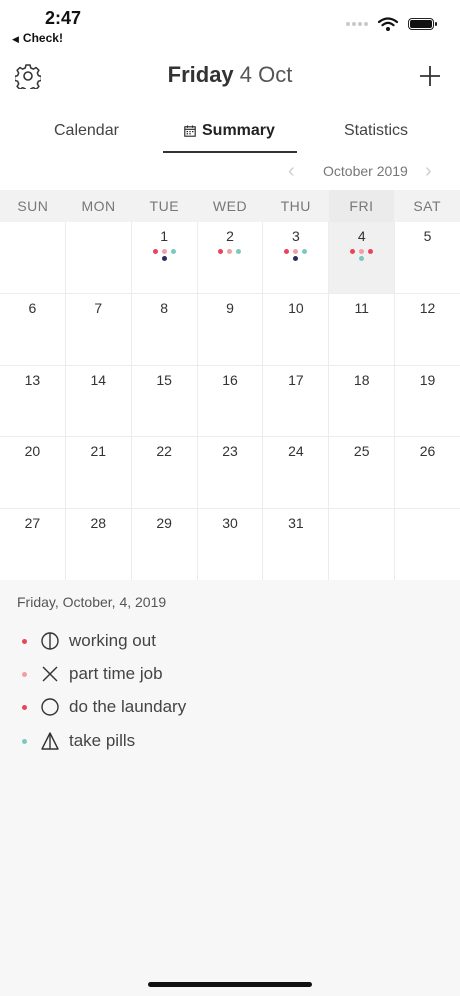  I want to click on tab-bar: Calendar Summary Statistics, so click(230, 134).